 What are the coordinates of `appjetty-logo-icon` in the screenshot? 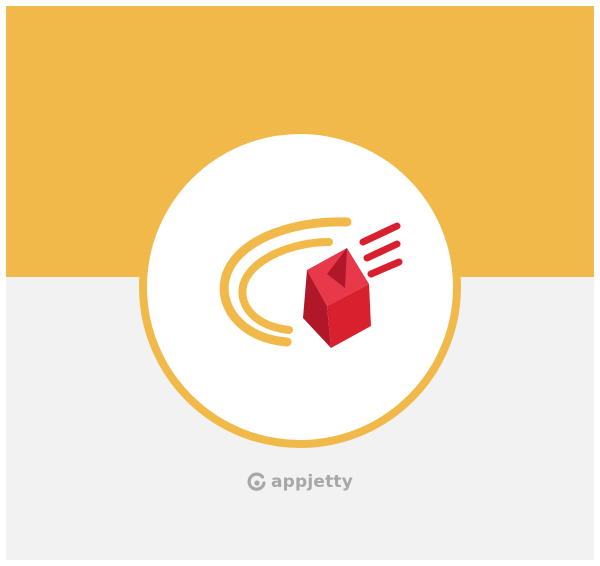 It's located at (256, 481).